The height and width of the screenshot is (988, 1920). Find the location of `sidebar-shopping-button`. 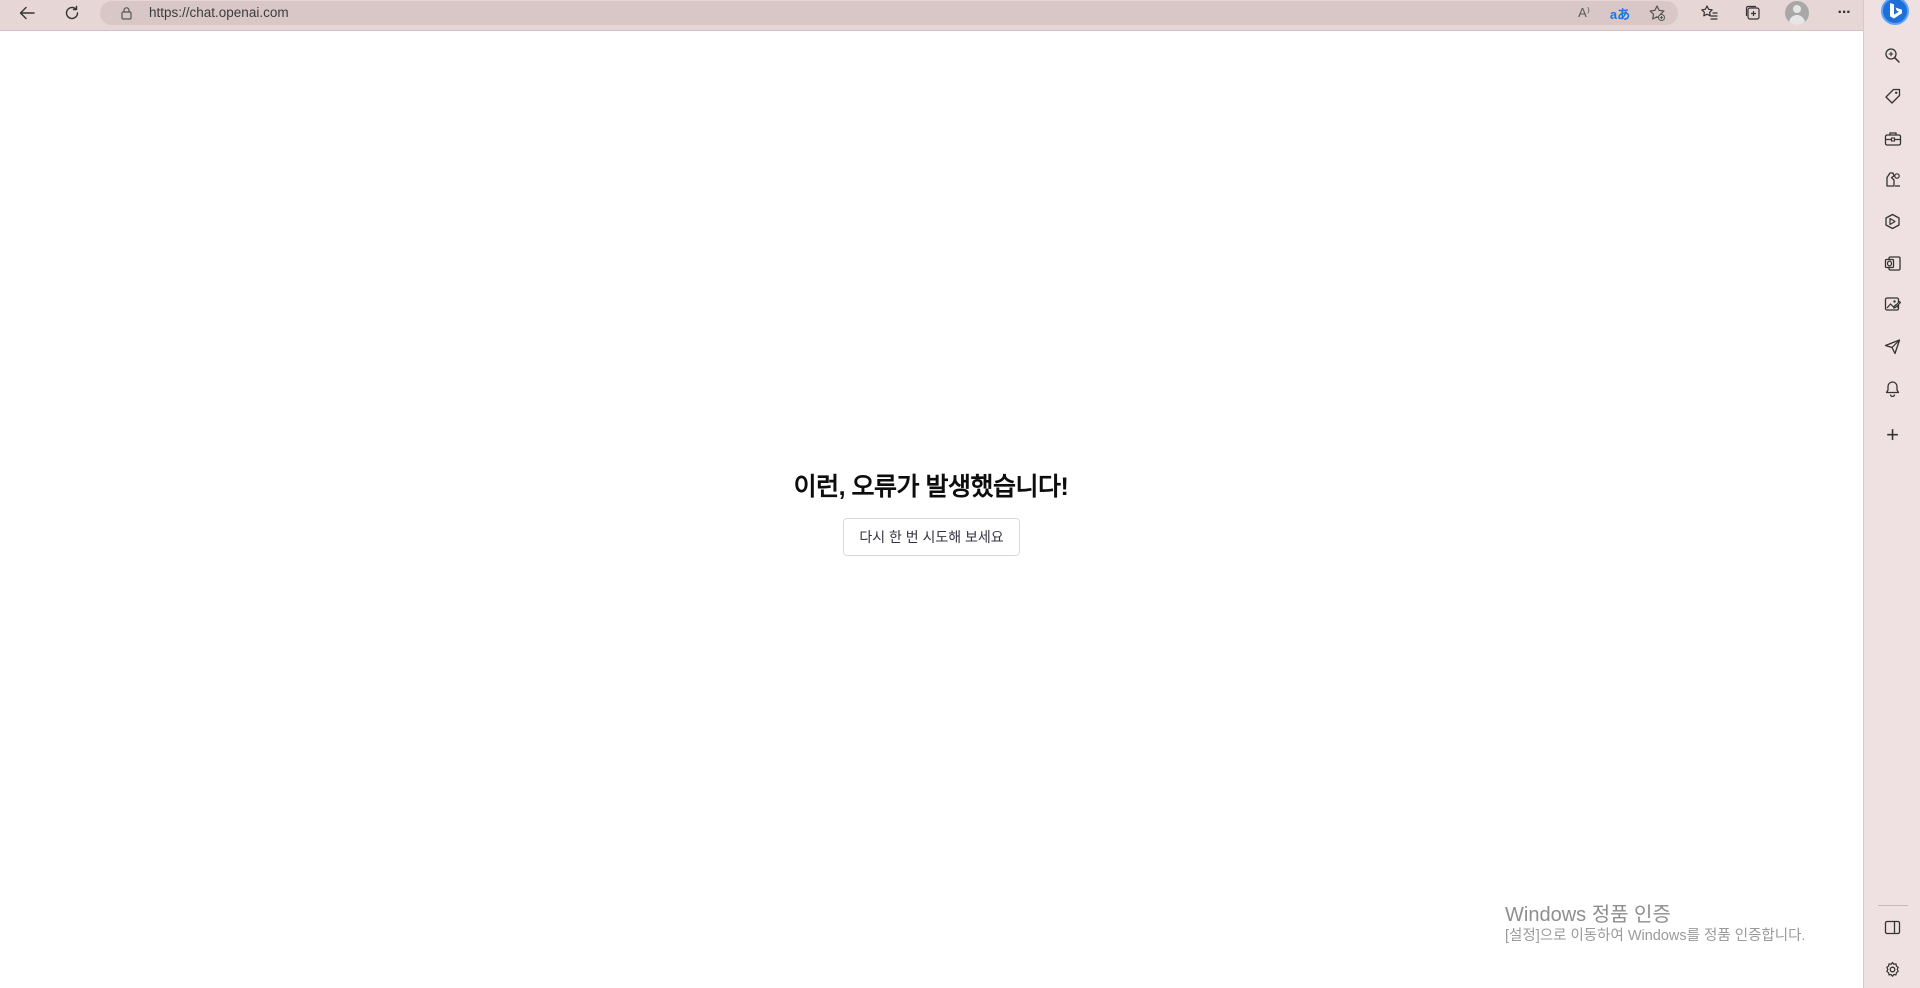

sidebar-shopping-button is located at coordinates (1892, 96).